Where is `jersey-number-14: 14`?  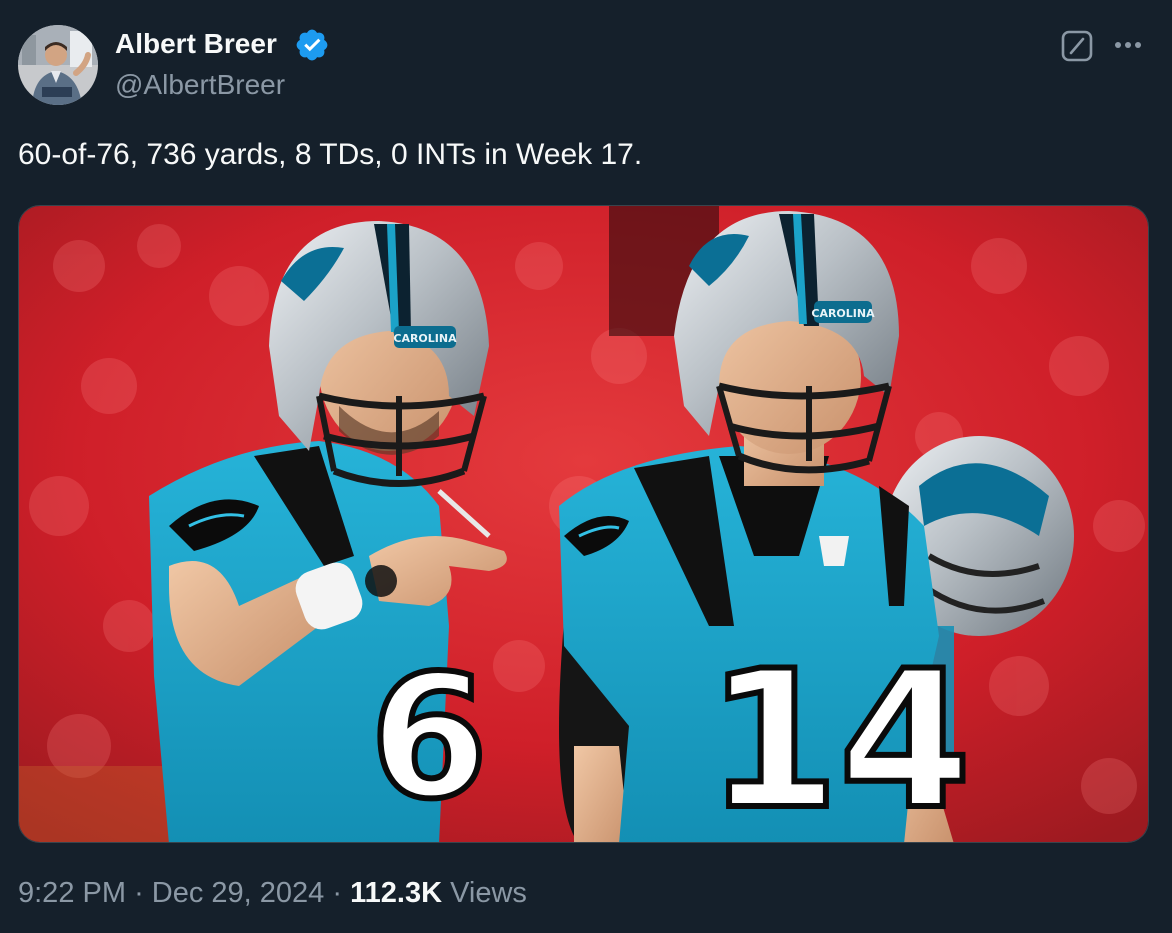 jersey-number-14: 14 is located at coordinates (839, 736).